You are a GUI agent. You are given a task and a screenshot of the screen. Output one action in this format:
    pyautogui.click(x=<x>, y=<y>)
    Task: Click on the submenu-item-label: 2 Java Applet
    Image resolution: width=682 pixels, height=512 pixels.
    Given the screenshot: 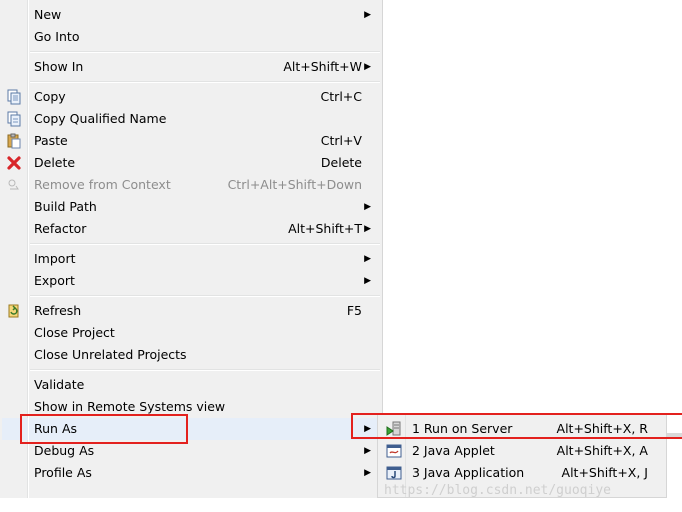 What is the action you would take?
    pyautogui.click(x=453, y=450)
    